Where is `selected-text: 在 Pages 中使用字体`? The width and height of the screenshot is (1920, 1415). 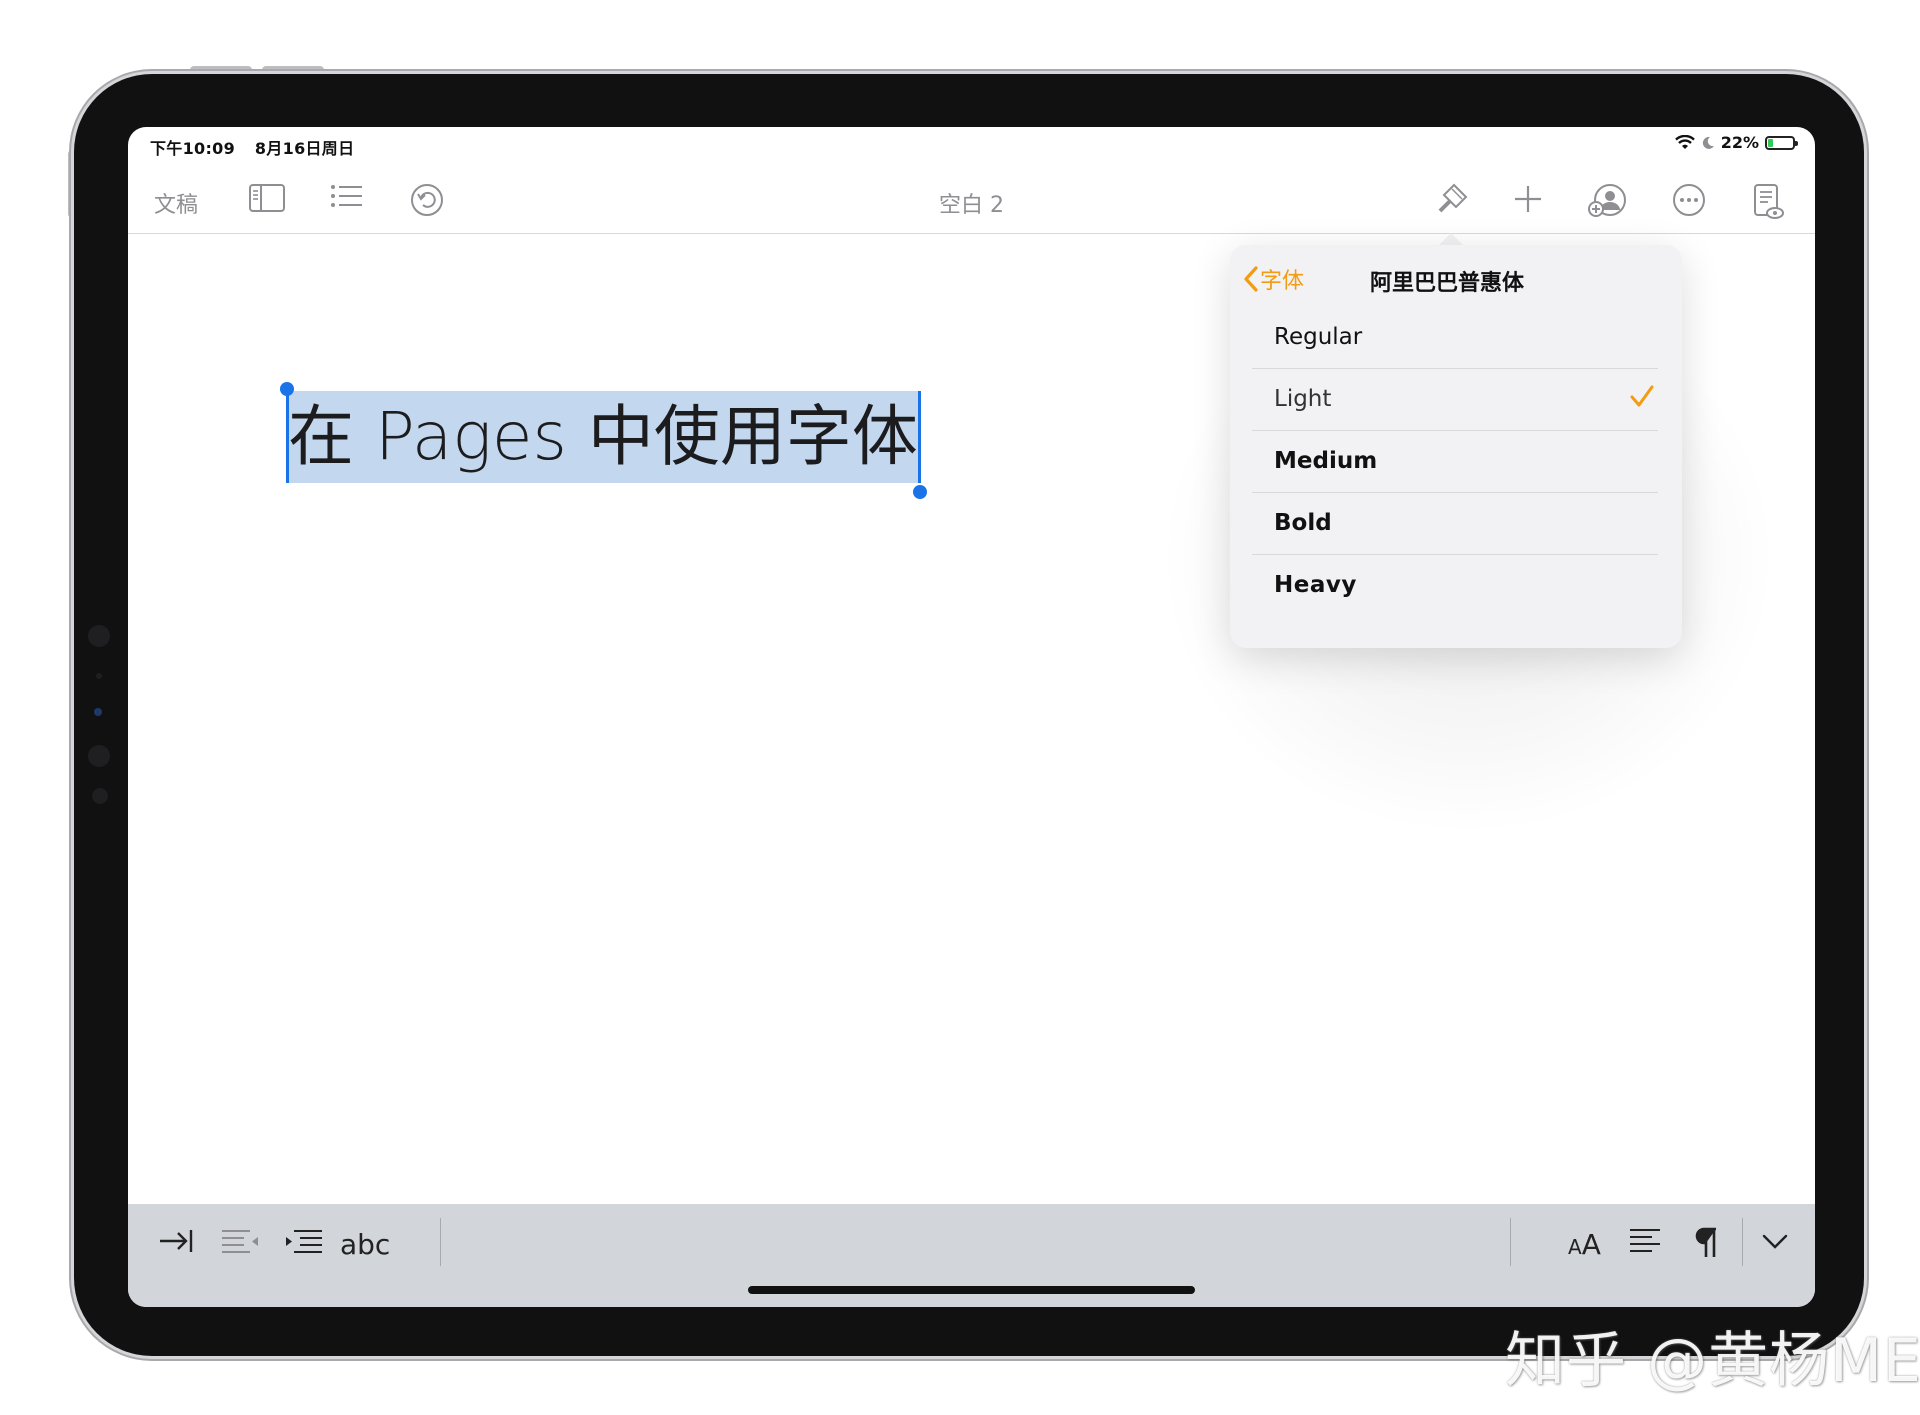
selected-text: 在 Pages 中使用字体 is located at coordinates (603, 437).